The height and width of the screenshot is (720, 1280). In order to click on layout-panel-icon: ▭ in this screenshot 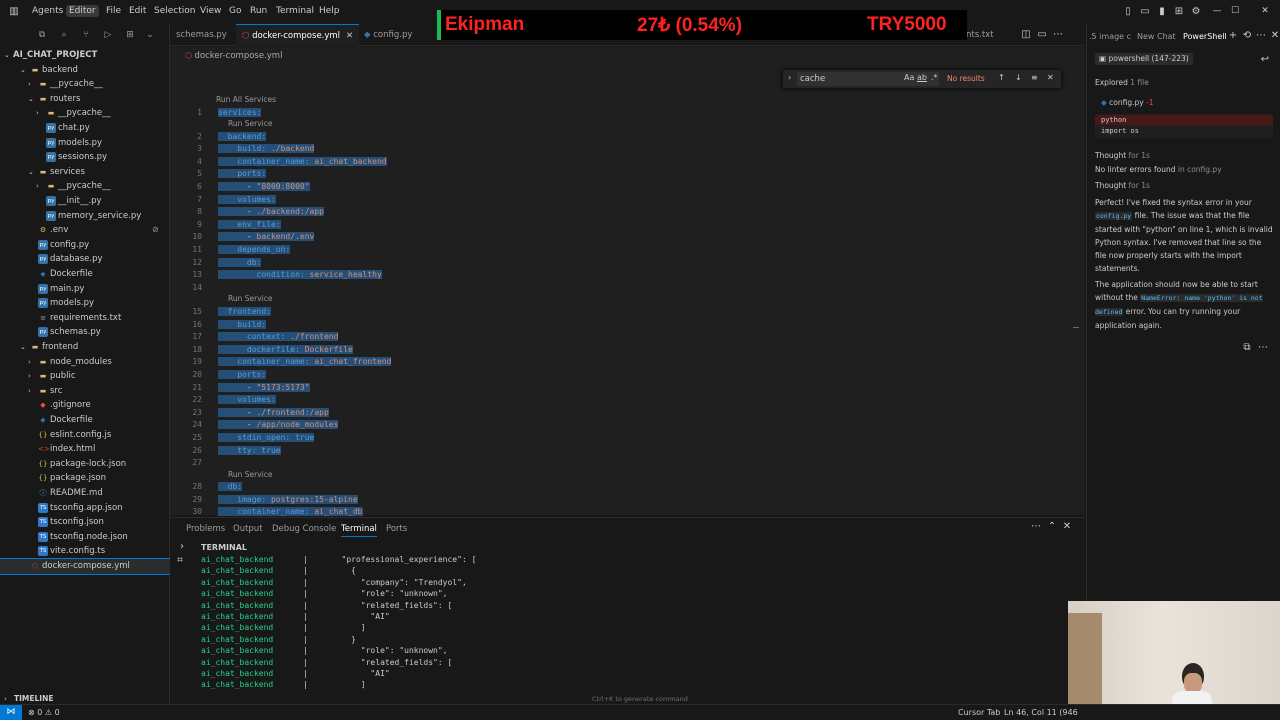, I will do `click(1145, 12)`.